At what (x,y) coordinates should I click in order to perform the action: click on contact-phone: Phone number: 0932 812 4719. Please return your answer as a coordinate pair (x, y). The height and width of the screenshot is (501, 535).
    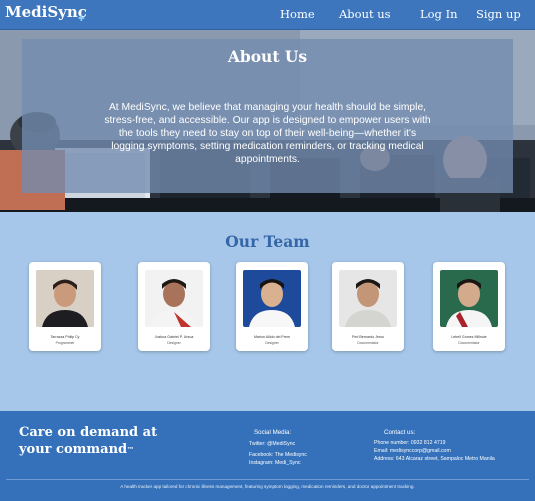
    Looking at the image, I should click on (410, 443).